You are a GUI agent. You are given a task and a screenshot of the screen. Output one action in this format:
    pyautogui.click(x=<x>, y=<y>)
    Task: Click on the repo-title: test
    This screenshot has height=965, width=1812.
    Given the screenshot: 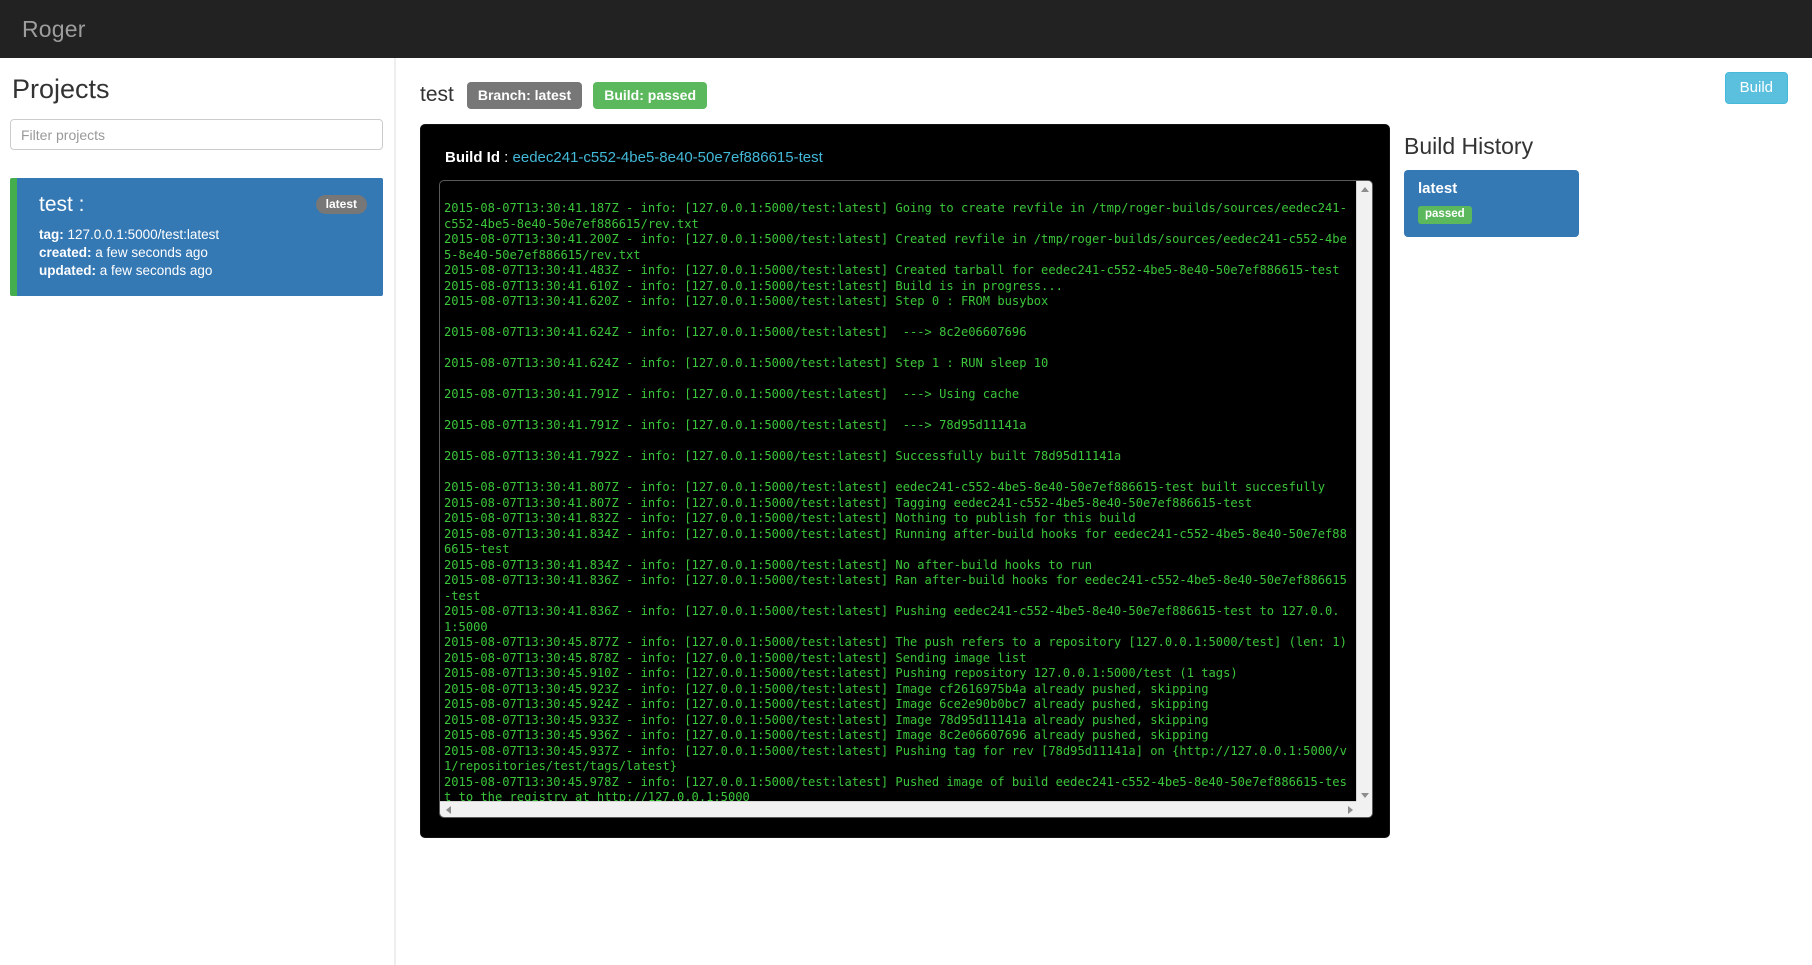 What is the action you would take?
    pyautogui.click(x=437, y=94)
    